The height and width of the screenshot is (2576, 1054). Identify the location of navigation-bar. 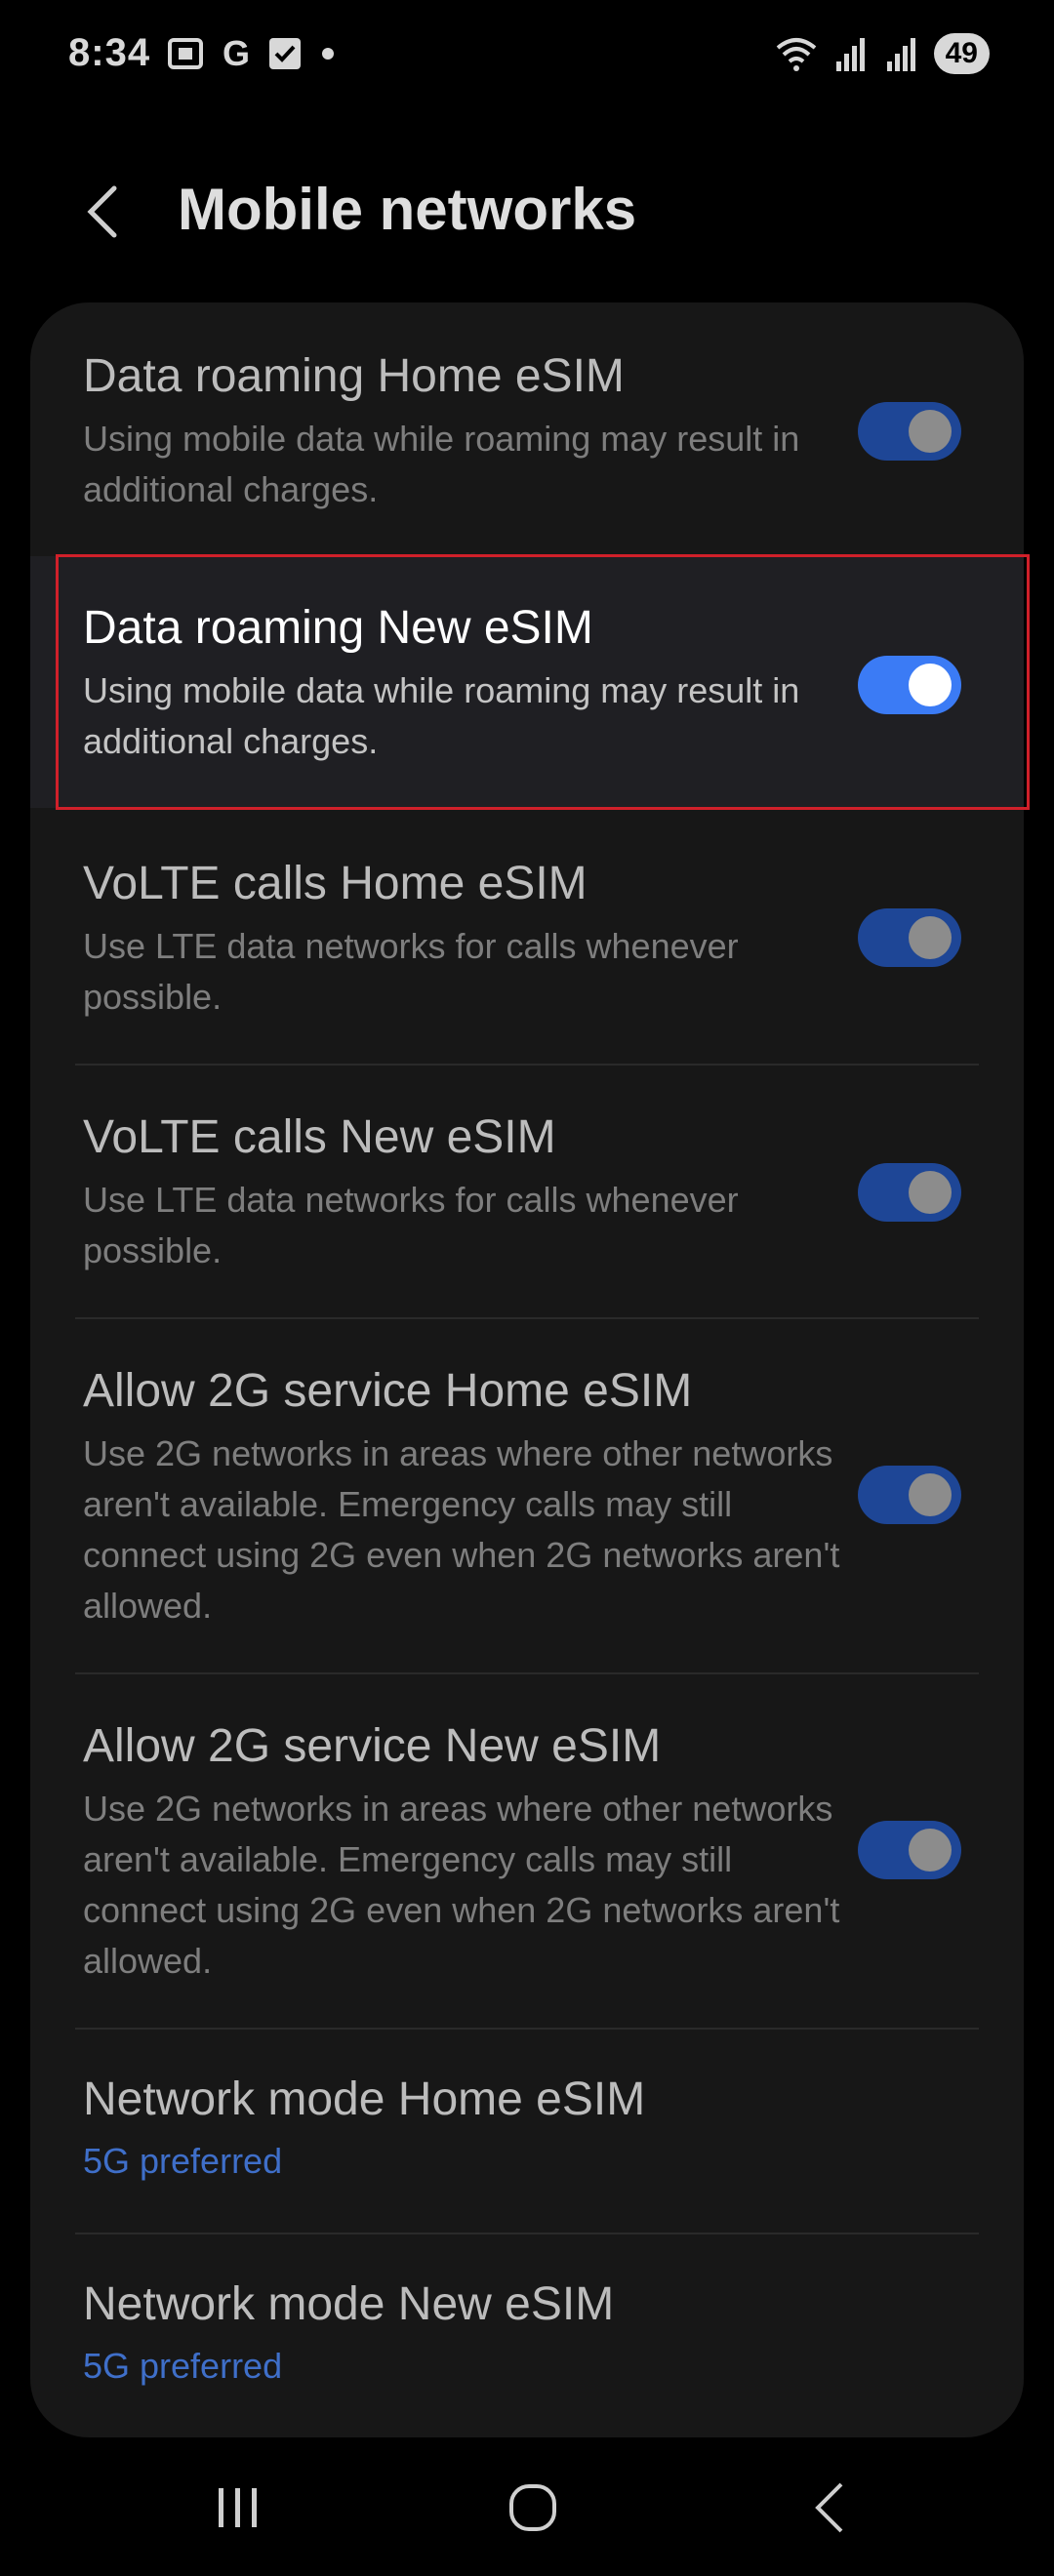
(527, 2507).